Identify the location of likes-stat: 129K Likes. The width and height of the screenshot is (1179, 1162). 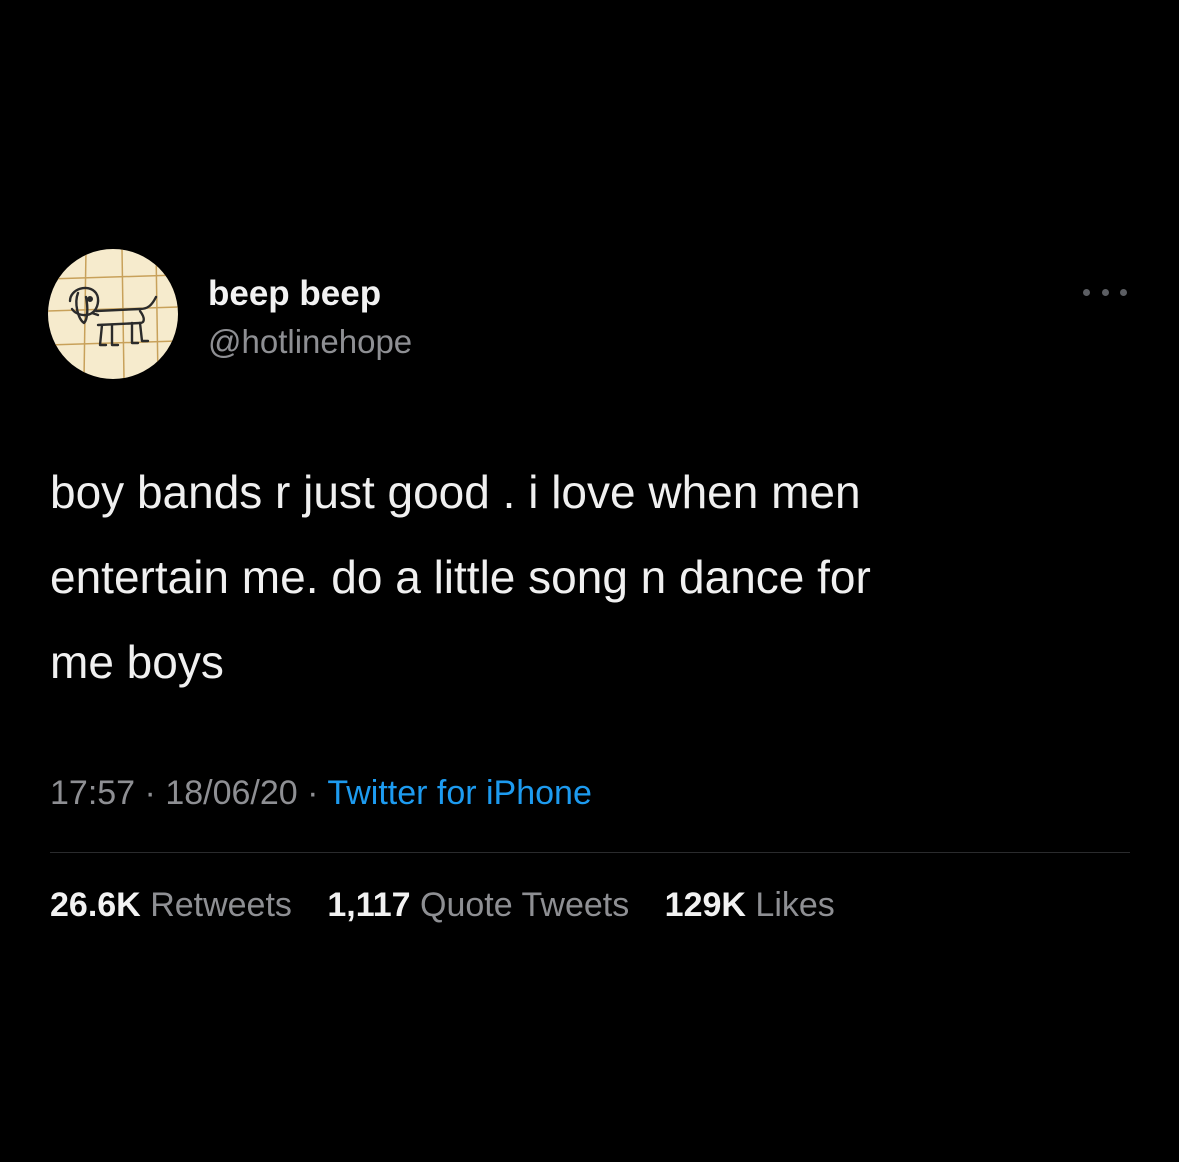
(750, 905).